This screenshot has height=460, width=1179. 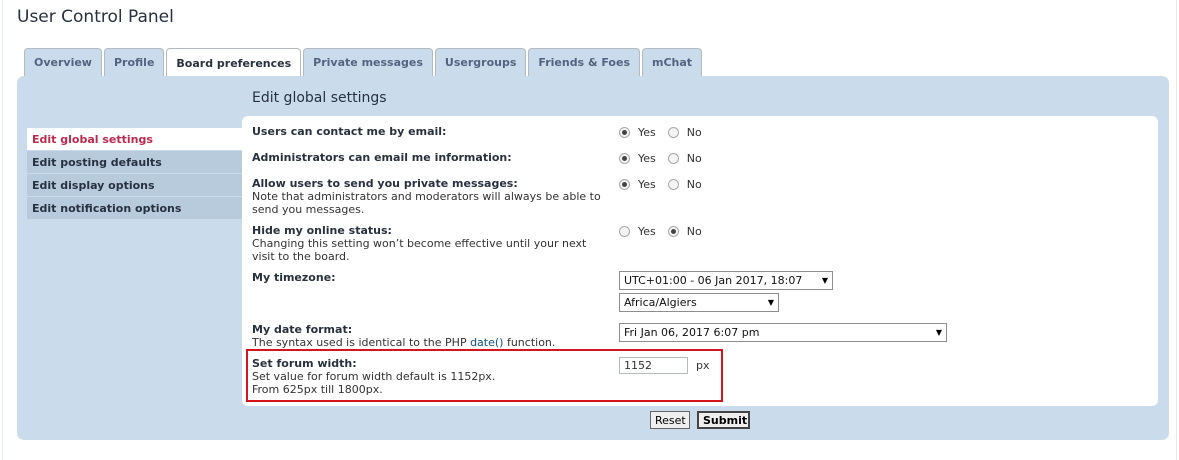 What do you see at coordinates (368, 62) in the screenshot?
I see `tab-private-messages: Private messages` at bounding box center [368, 62].